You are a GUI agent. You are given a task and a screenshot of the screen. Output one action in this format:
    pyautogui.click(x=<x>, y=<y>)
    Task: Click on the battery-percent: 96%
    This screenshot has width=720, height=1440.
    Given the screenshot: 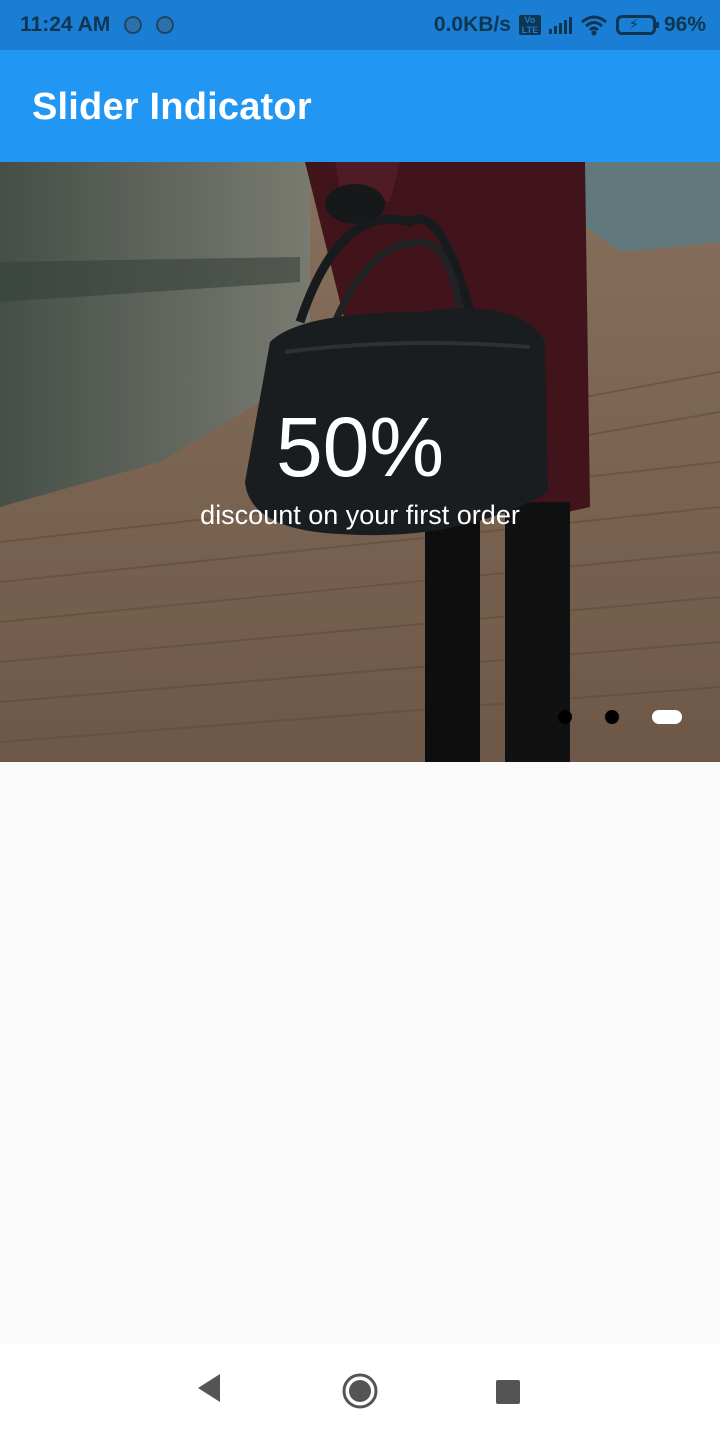 What is the action you would take?
    pyautogui.click(x=684, y=24)
    